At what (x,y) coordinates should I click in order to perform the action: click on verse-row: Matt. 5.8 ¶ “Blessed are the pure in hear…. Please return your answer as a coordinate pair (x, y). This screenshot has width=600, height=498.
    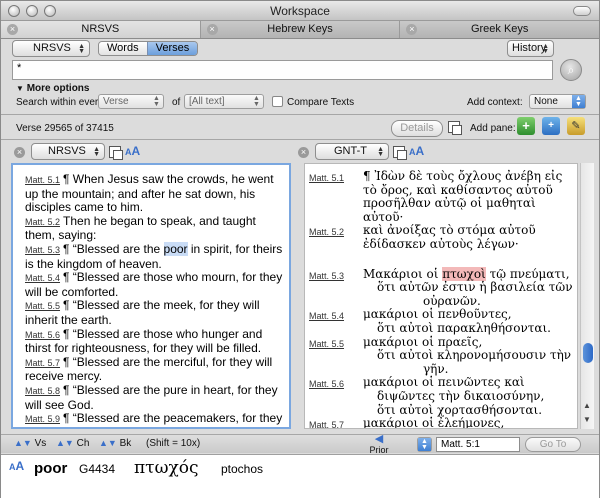
    Looking at the image, I should click on (156, 397).